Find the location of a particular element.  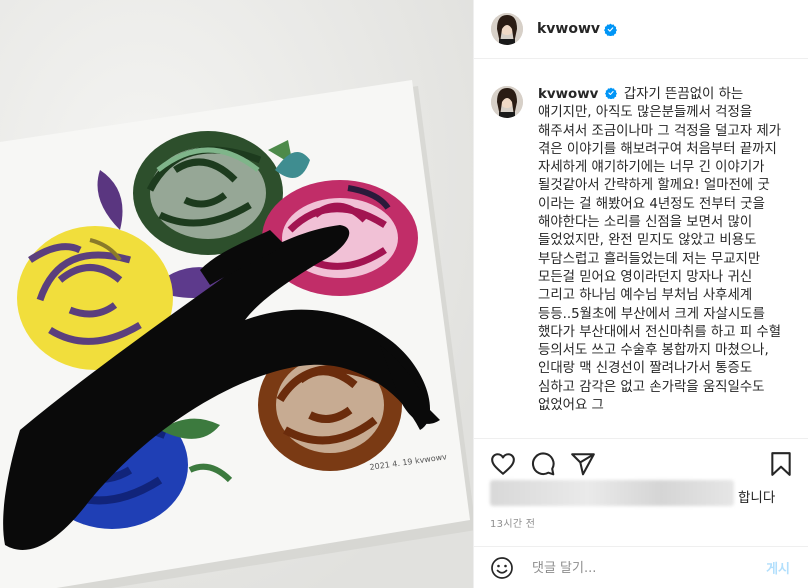

post-header: kvwowv is located at coordinates (641, 29).